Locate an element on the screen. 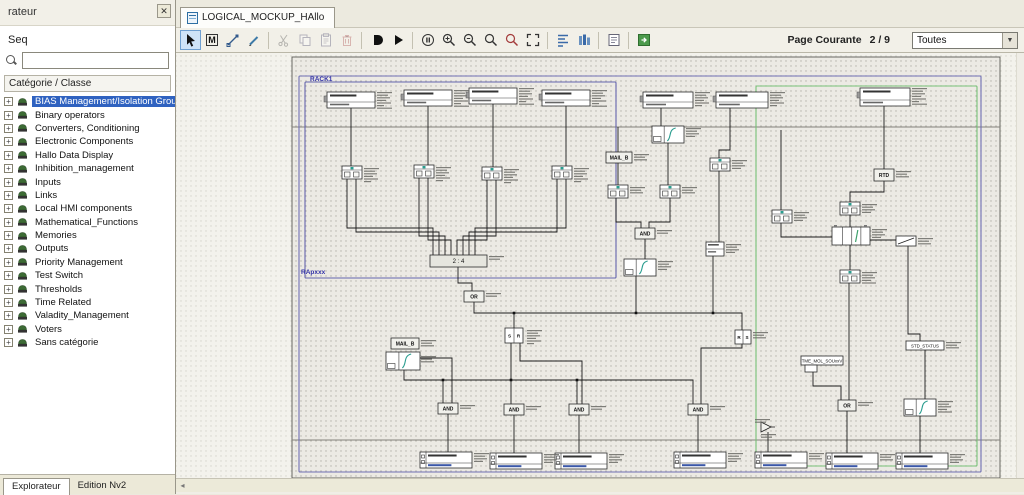 The height and width of the screenshot is (495, 1024). horizontal-scrollbar: ◂ is located at coordinates (600, 485).